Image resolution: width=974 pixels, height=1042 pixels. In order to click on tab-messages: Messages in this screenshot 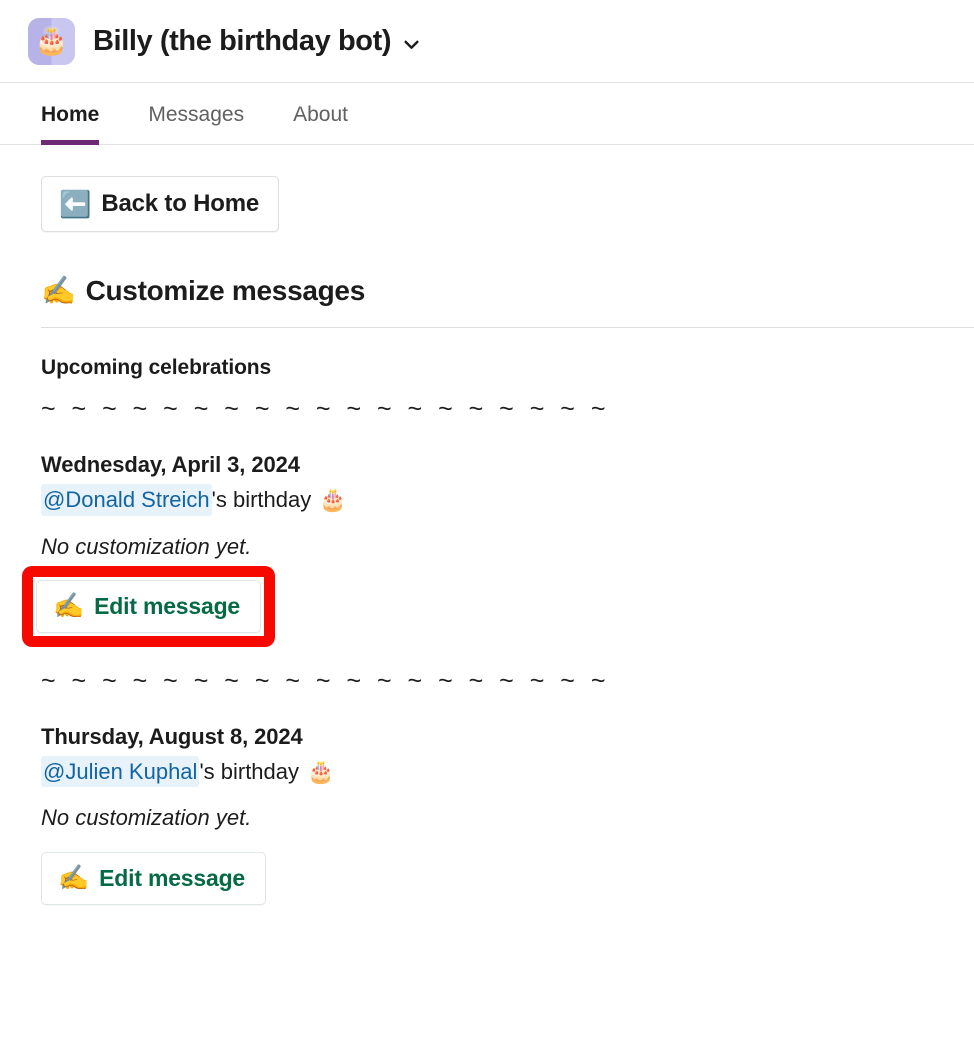, I will do `click(196, 113)`.